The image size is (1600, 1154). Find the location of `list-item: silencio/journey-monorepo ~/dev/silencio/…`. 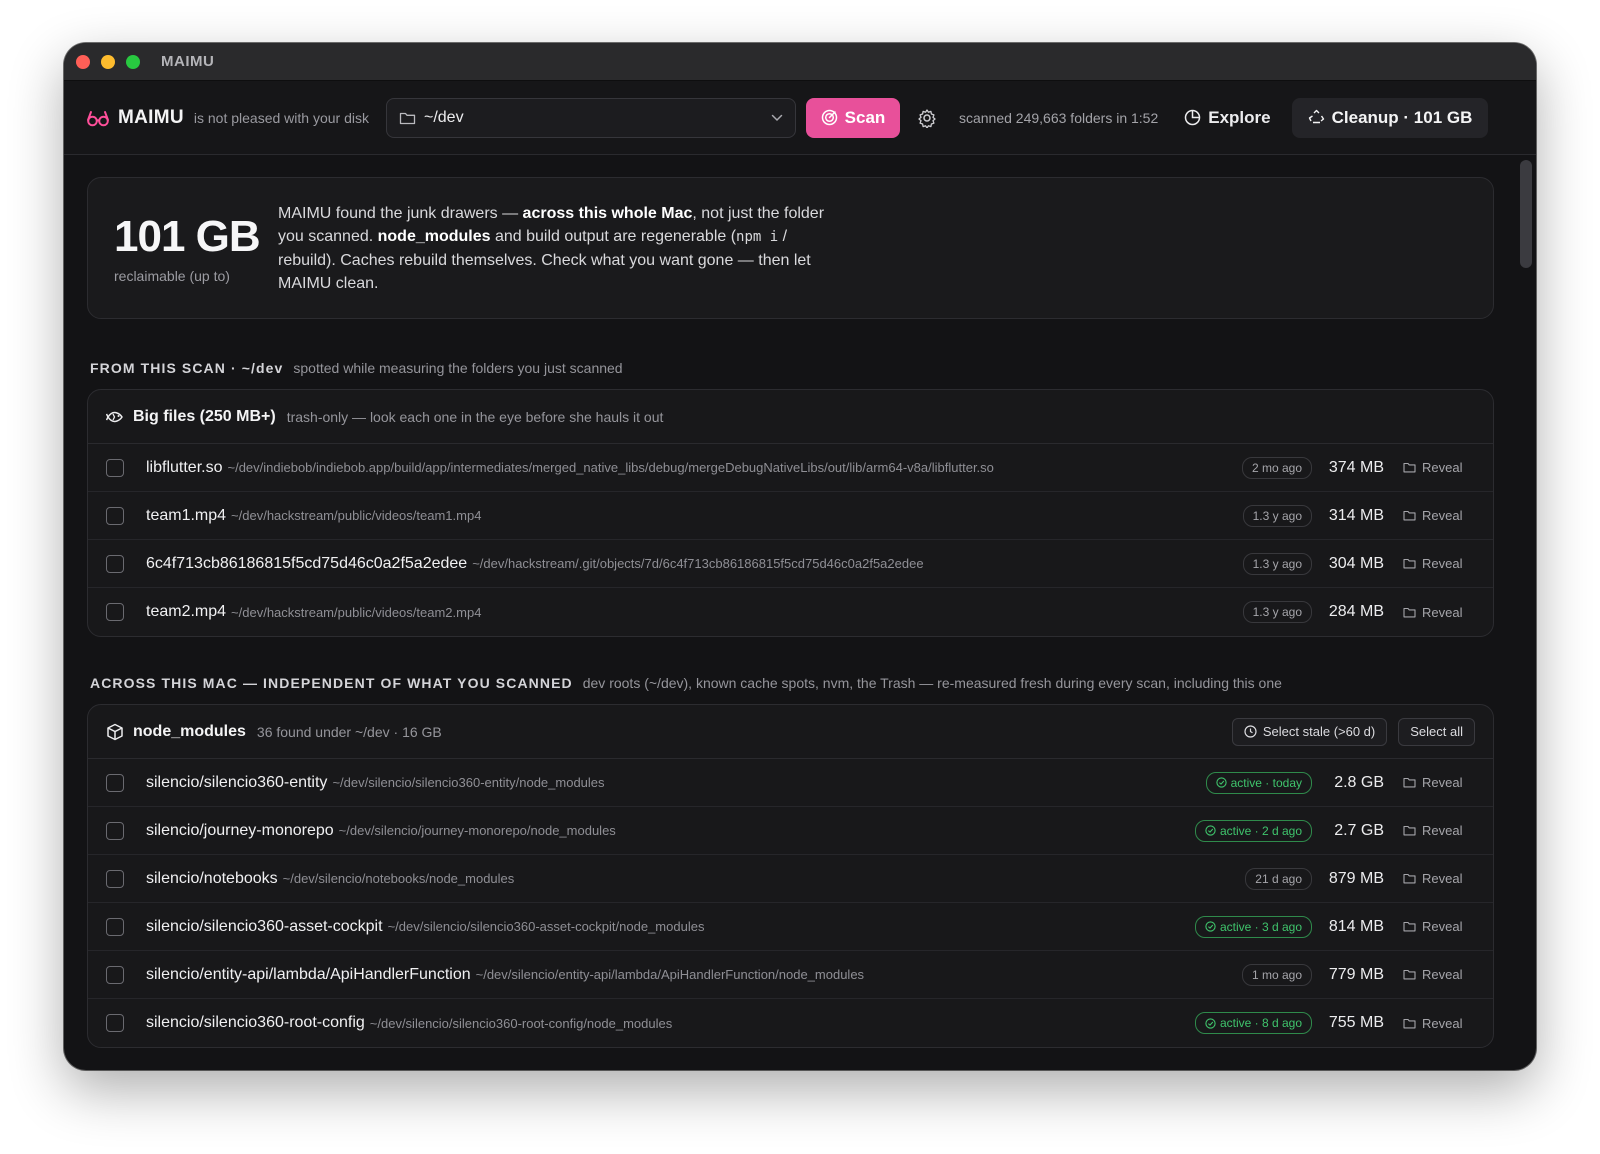

list-item: silencio/journey-monorepo ~/dev/silencio/… is located at coordinates (790, 831).